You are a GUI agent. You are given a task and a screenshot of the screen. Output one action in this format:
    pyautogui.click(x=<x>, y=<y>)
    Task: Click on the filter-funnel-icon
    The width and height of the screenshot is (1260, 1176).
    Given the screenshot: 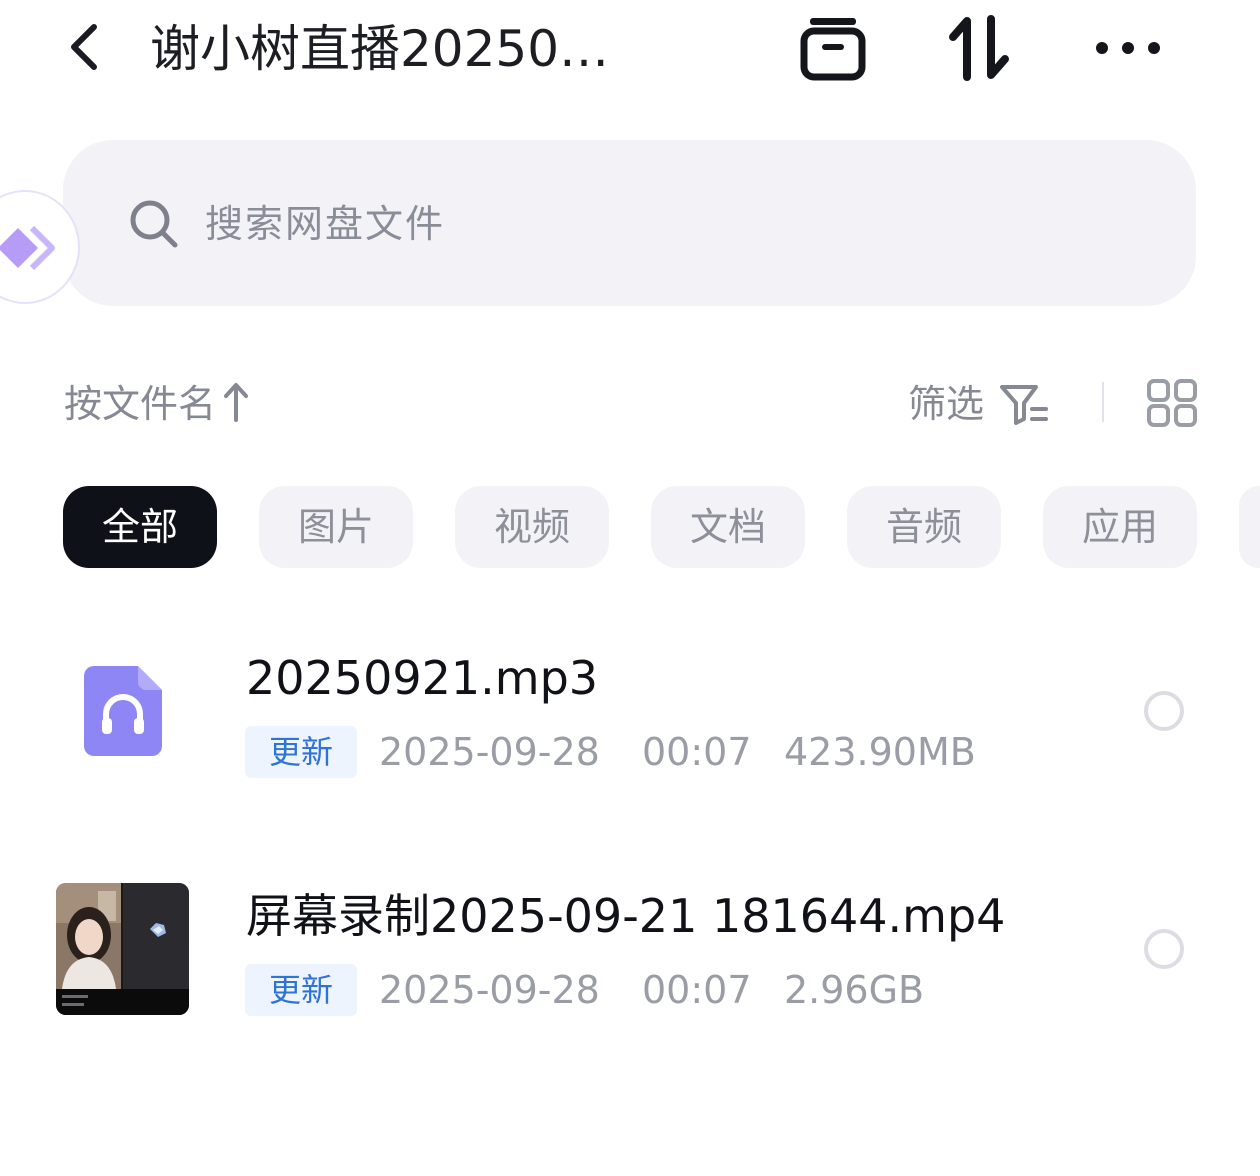 What is the action you would take?
    pyautogui.click(x=1024, y=405)
    